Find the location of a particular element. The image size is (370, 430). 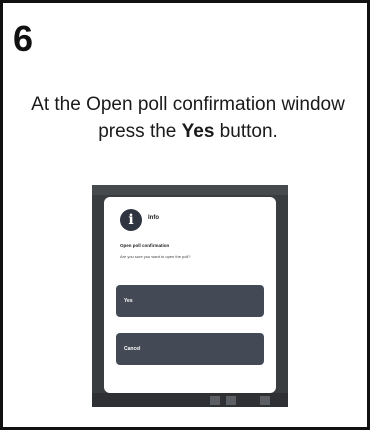

step-number: 6 is located at coordinates (23, 38).